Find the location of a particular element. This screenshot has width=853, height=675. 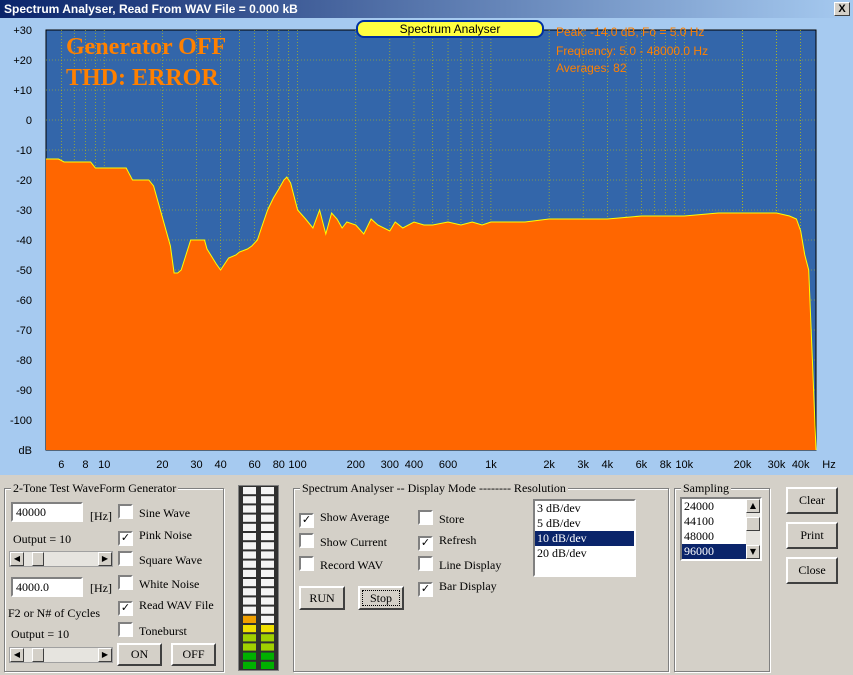

generator-check-sine-wave: Sine Wave is located at coordinates (154, 512).